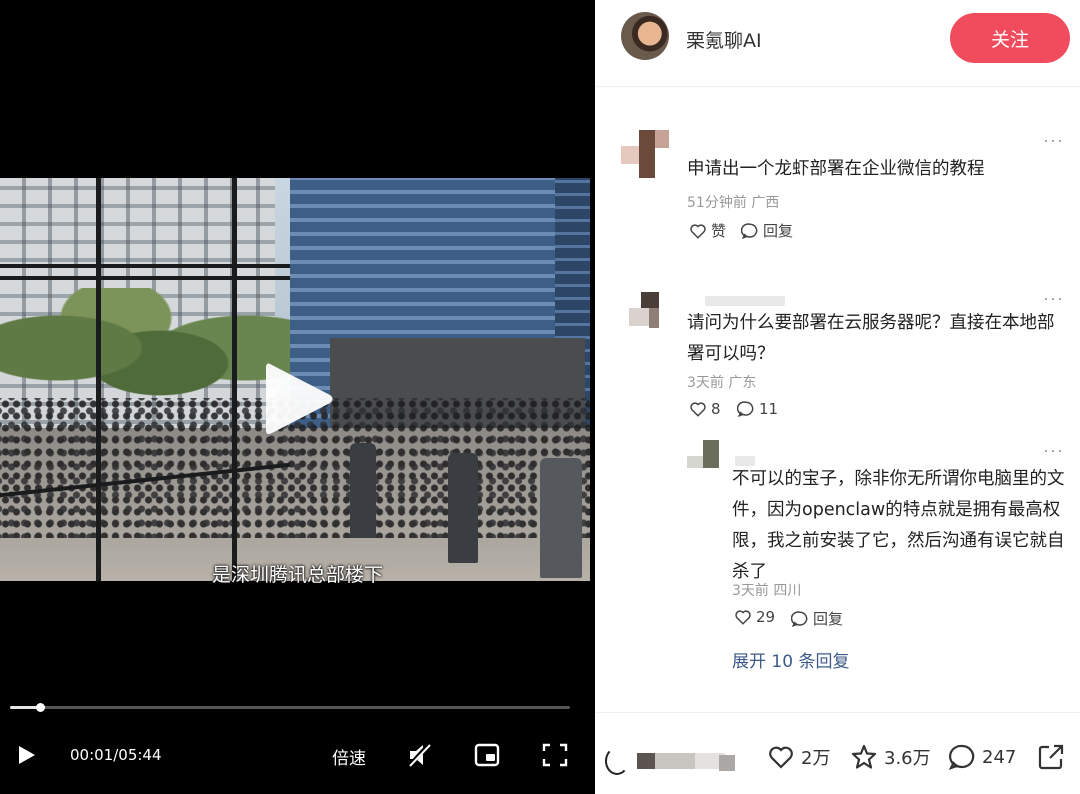 This screenshot has width=1080, height=794. I want to click on star-icon, so click(864, 756).